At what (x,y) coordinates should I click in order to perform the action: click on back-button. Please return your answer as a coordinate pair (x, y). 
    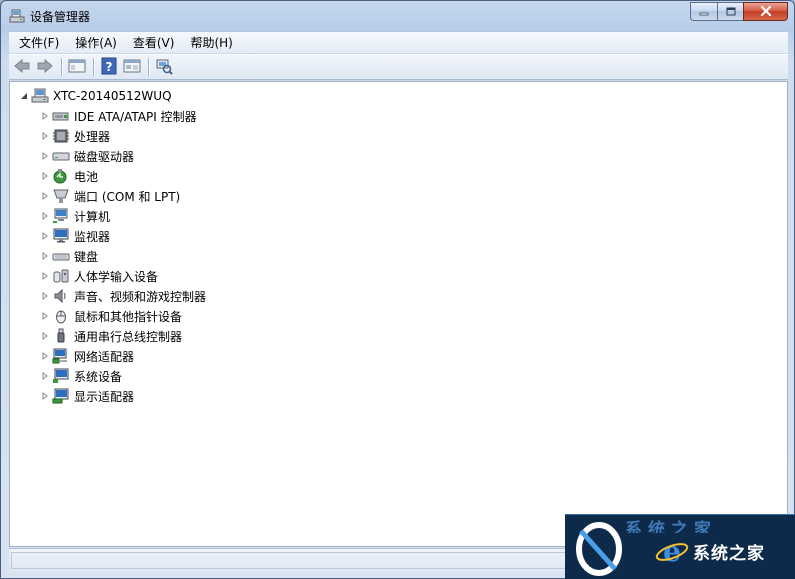
    Looking at the image, I should click on (22, 67).